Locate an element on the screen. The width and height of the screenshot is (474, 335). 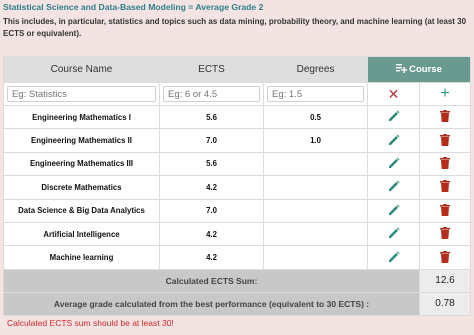
add-course-header-button: Course is located at coordinates (419, 69).